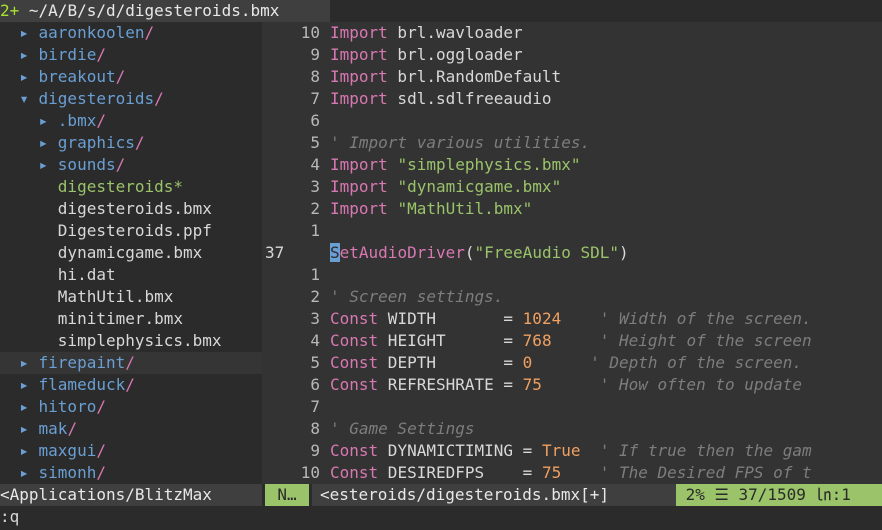 Image resolution: width=882 pixels, height=530 pixels. Describe the element at coordinates (82, 384) in the screenshot. I see `tree-item-name: flameduck` at that location.